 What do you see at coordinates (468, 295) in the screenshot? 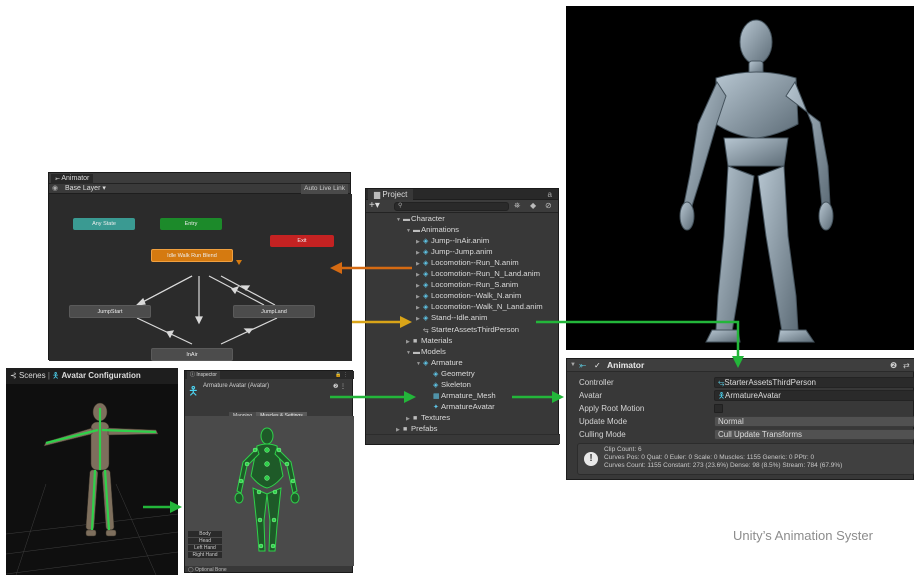
I see `tree-item: ▶ ◈ Locomotion--Walk_N.anim` at bounding box center [468, 295].